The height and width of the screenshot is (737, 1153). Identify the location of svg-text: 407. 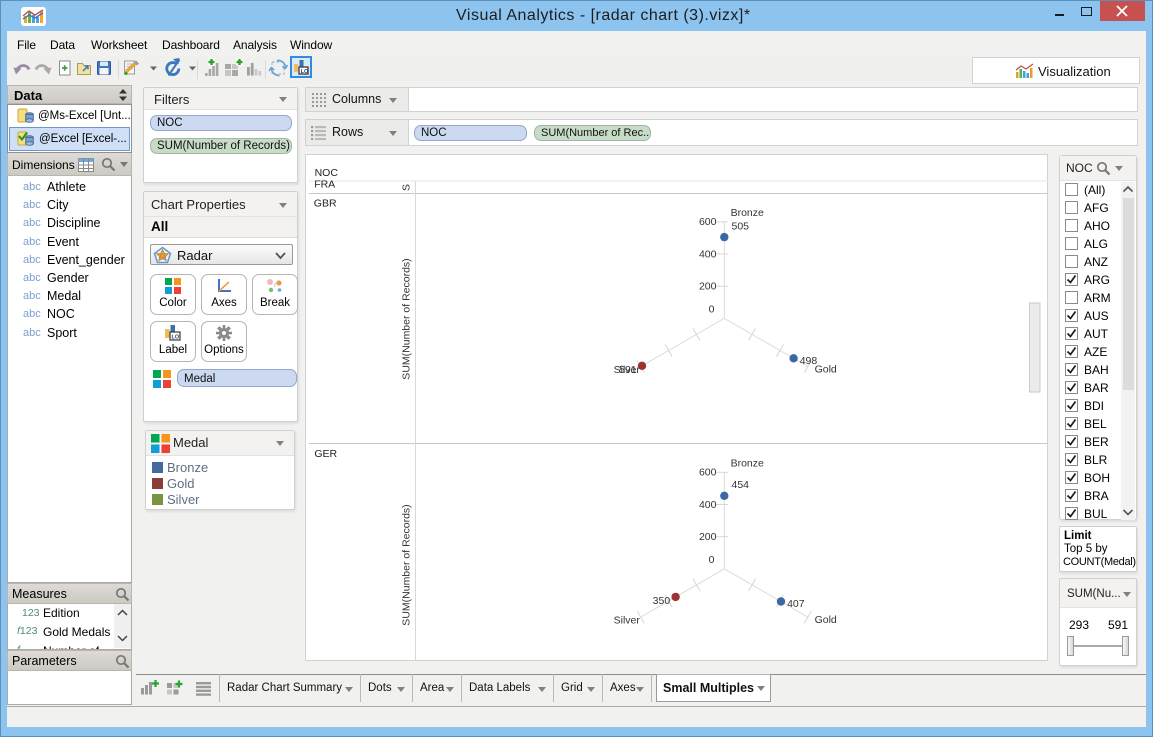
(796, 604).